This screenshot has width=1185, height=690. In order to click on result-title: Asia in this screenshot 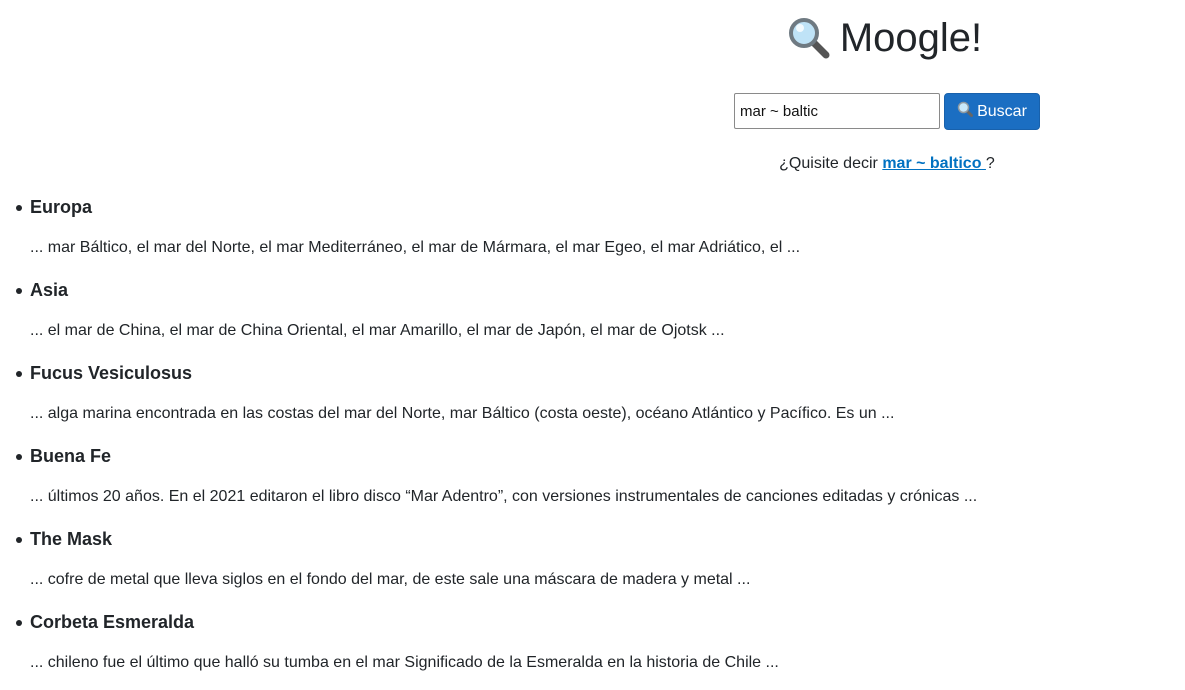, I will do `click(503, 290)`.